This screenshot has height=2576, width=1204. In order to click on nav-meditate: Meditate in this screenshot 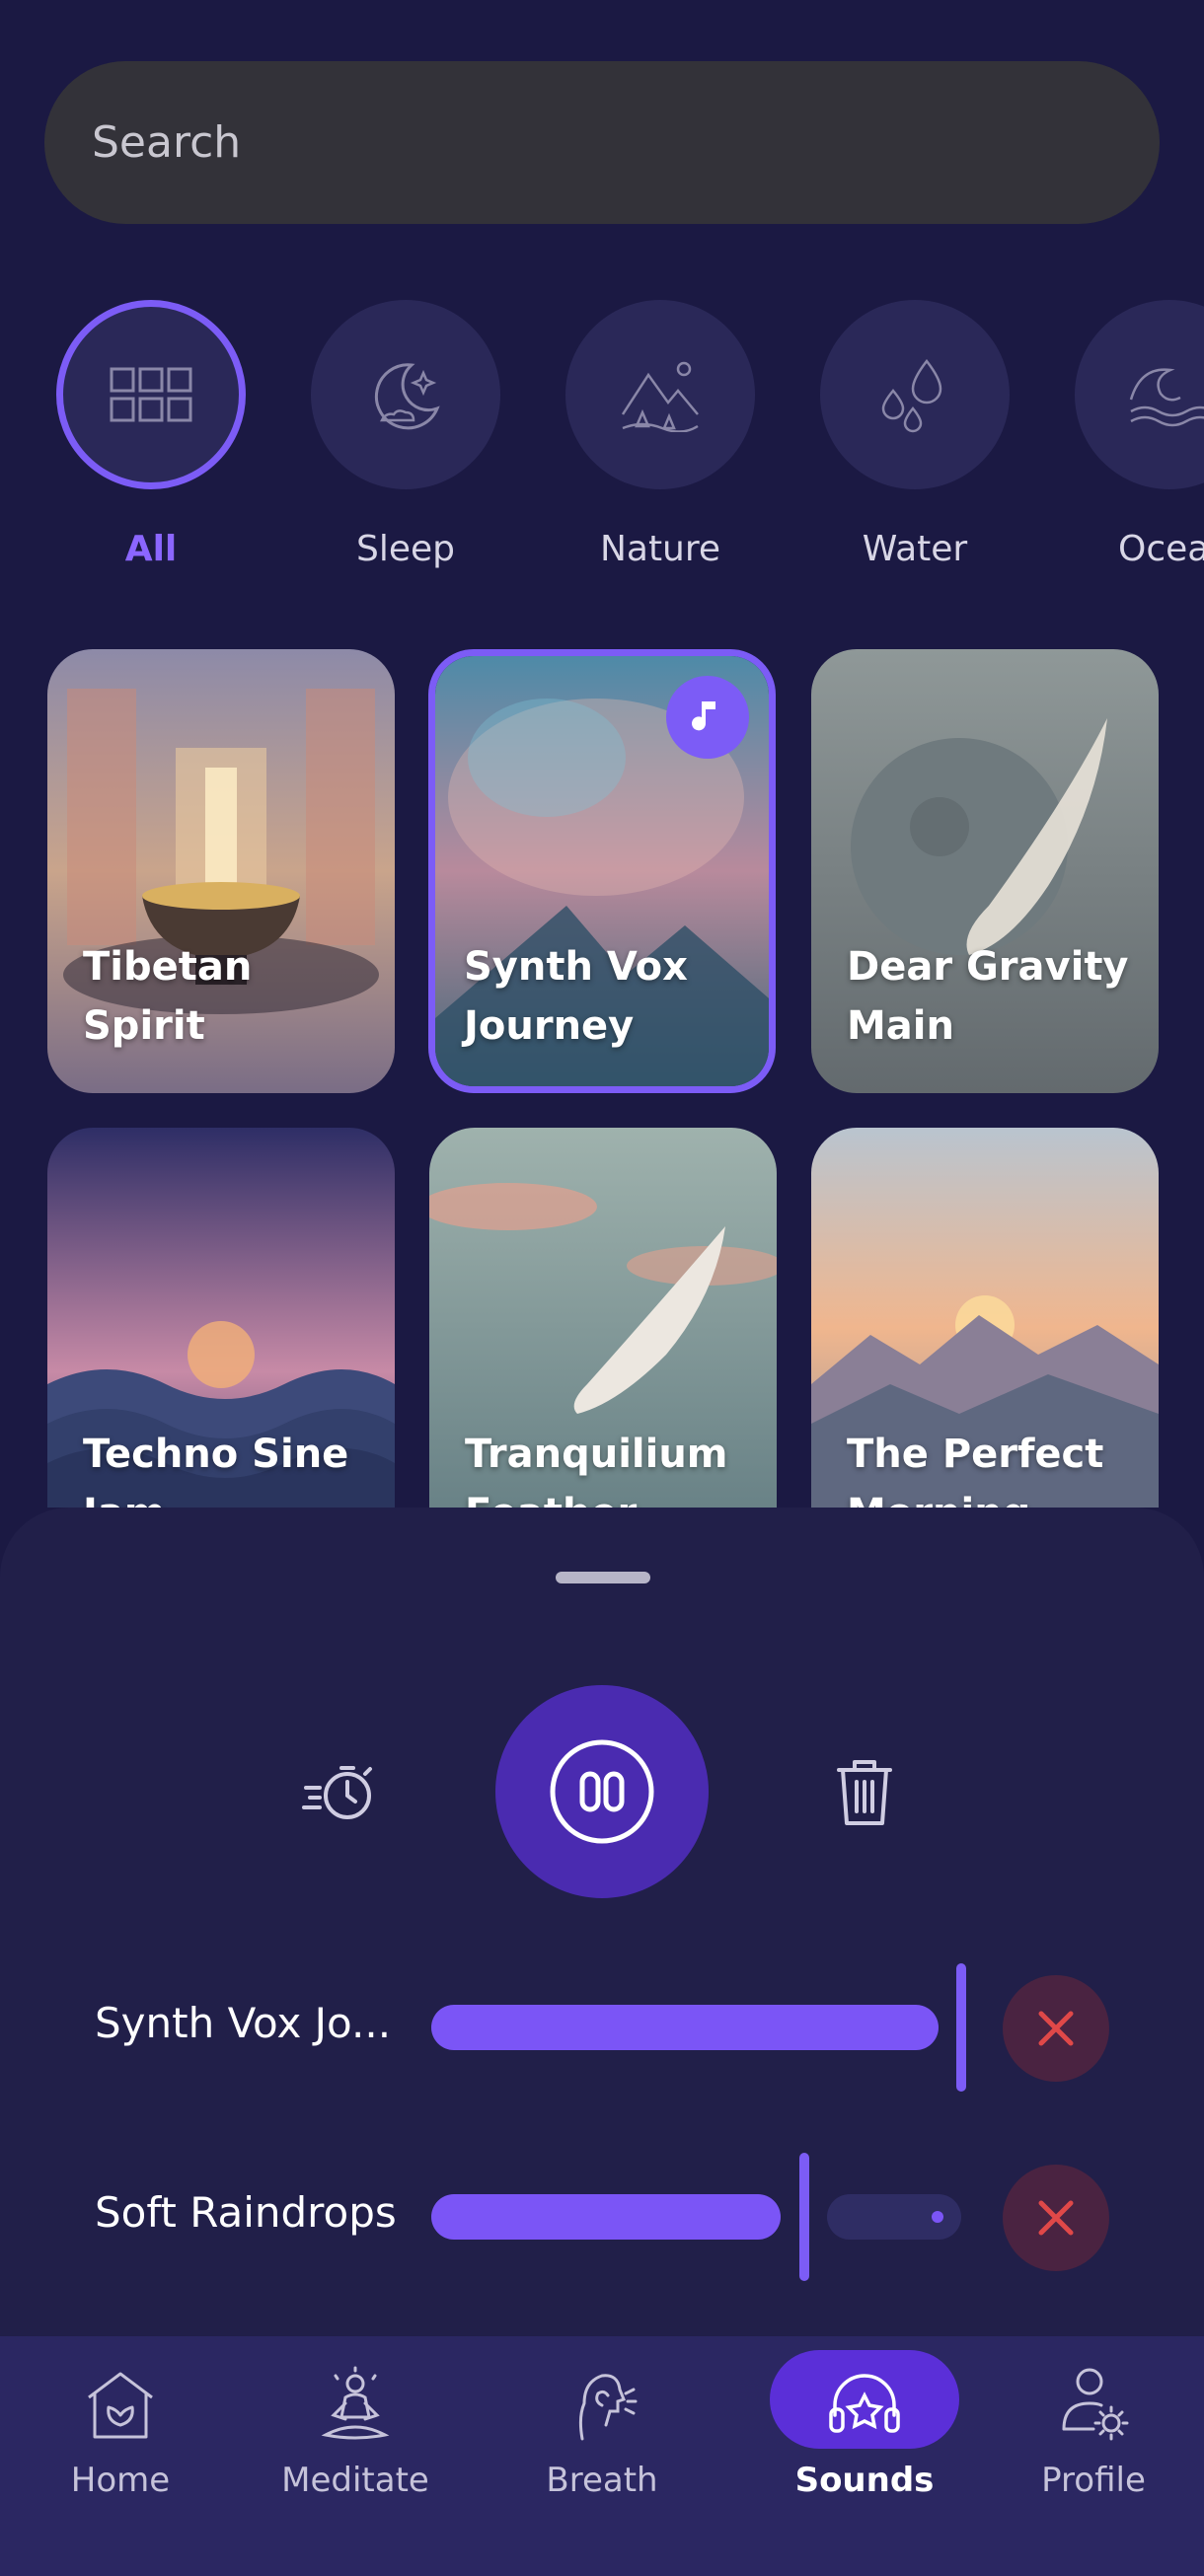, I will do `click(355, 2456)`.